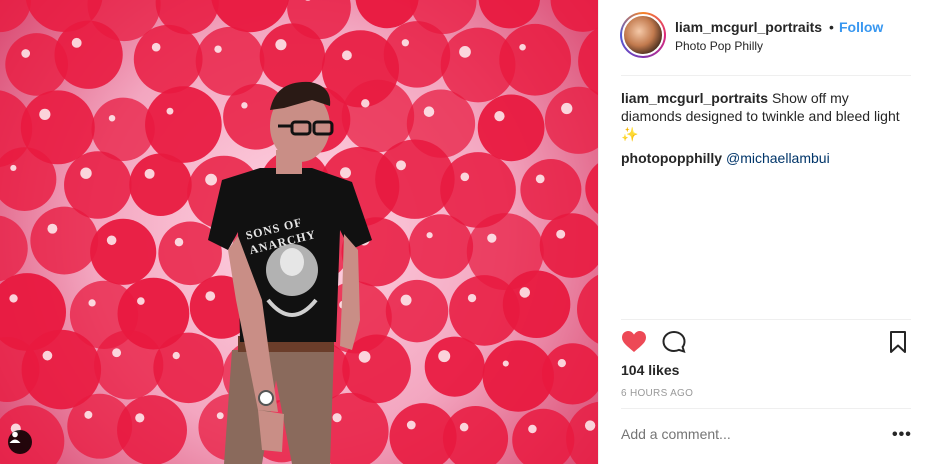  I want to click on caption-username: liam_mcgurl_portraits, so click(694, 98).